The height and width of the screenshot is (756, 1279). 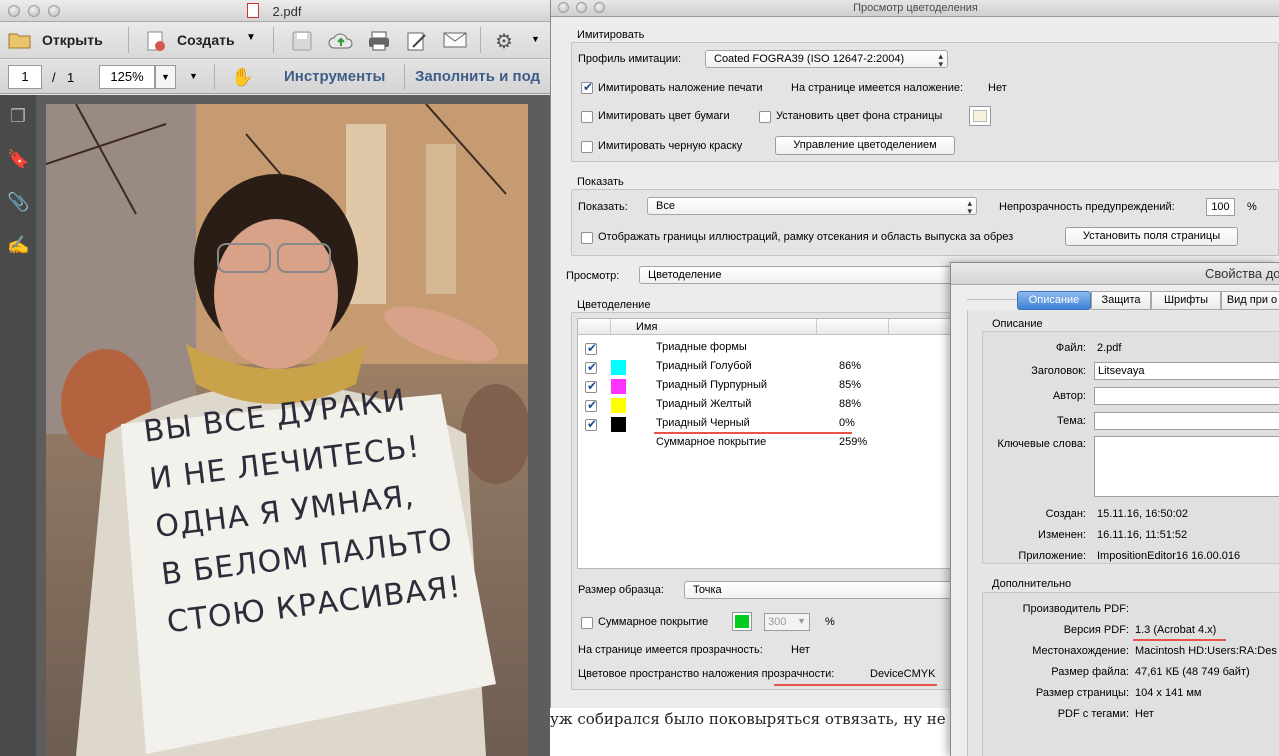 What do you see at coordinates (1220, 207) in the screenshot?
I see `warning-opacity-input: 100` at bounding box center [1220, 207].